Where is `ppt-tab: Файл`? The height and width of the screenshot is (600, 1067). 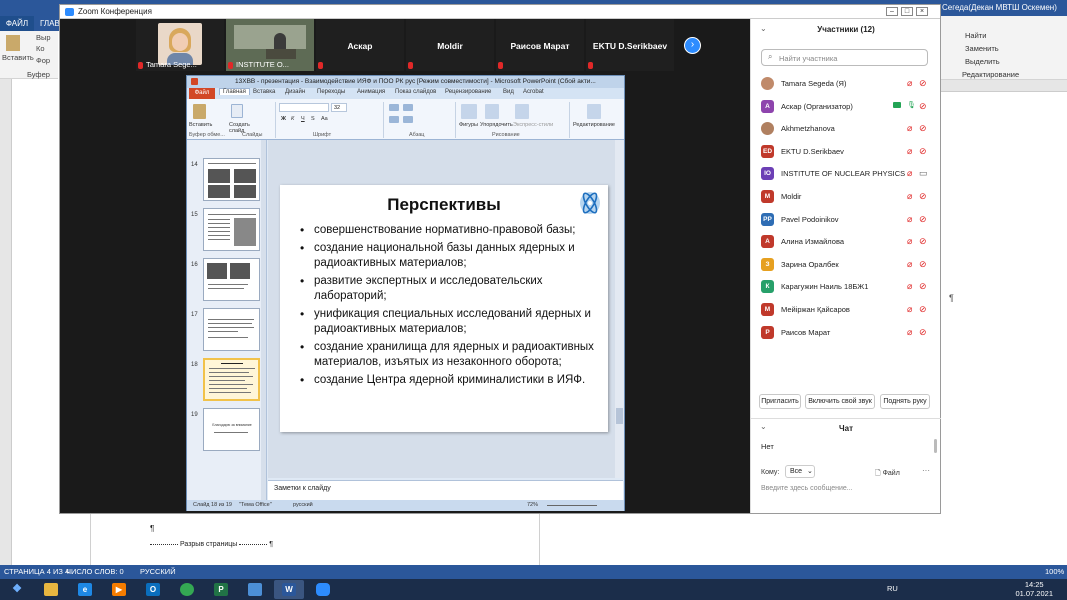
ppt-tab: Файл is located at coordinates (202, 93).